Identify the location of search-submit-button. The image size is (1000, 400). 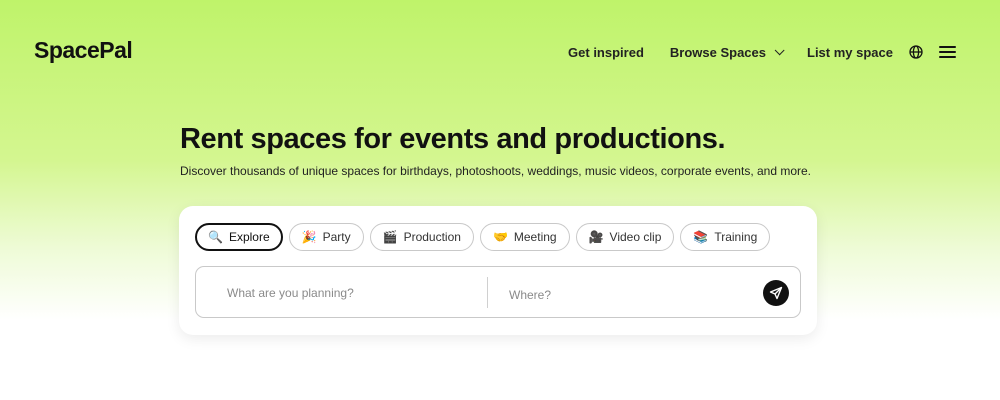
(776, 293).